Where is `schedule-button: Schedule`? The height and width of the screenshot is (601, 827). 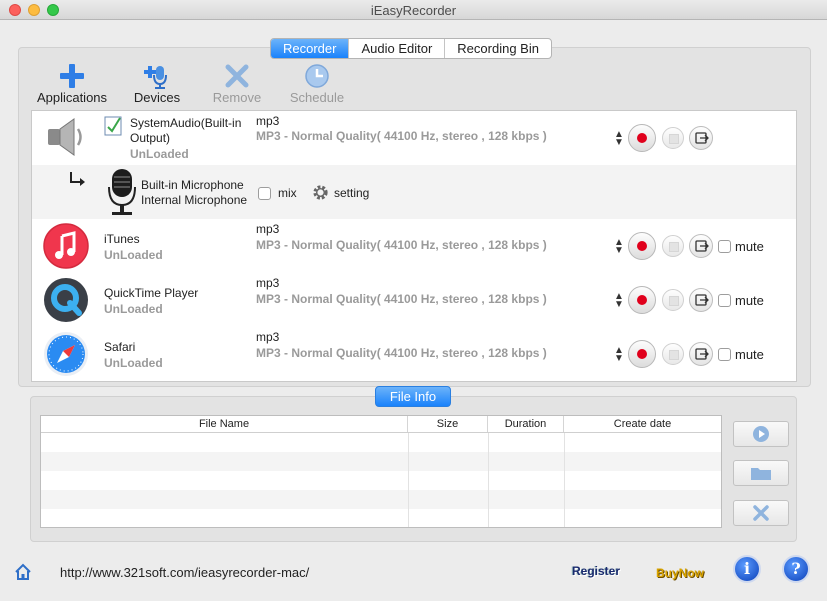
schedule-button: Schedule is located at coordinates (317, 83).